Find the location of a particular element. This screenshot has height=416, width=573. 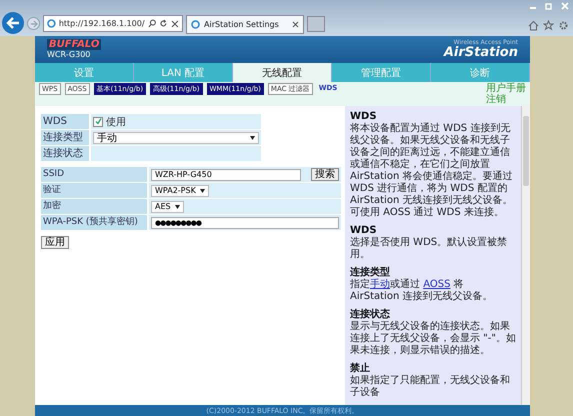

star-icon is located at coordinates (548, 25).